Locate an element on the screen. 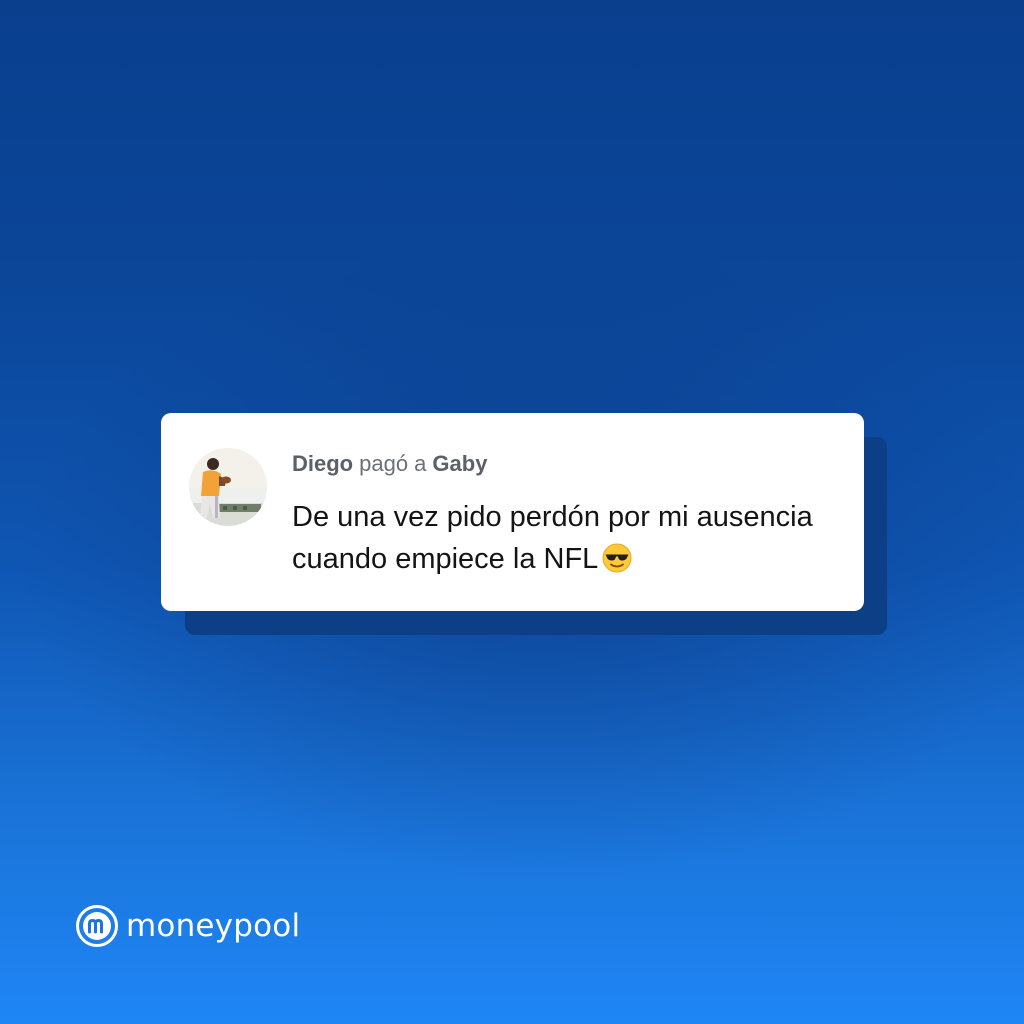 The width and height of the screenshot is (1024, 1024). payment-header: Diego pagó a Gaby is located at coordinates (389, 464).